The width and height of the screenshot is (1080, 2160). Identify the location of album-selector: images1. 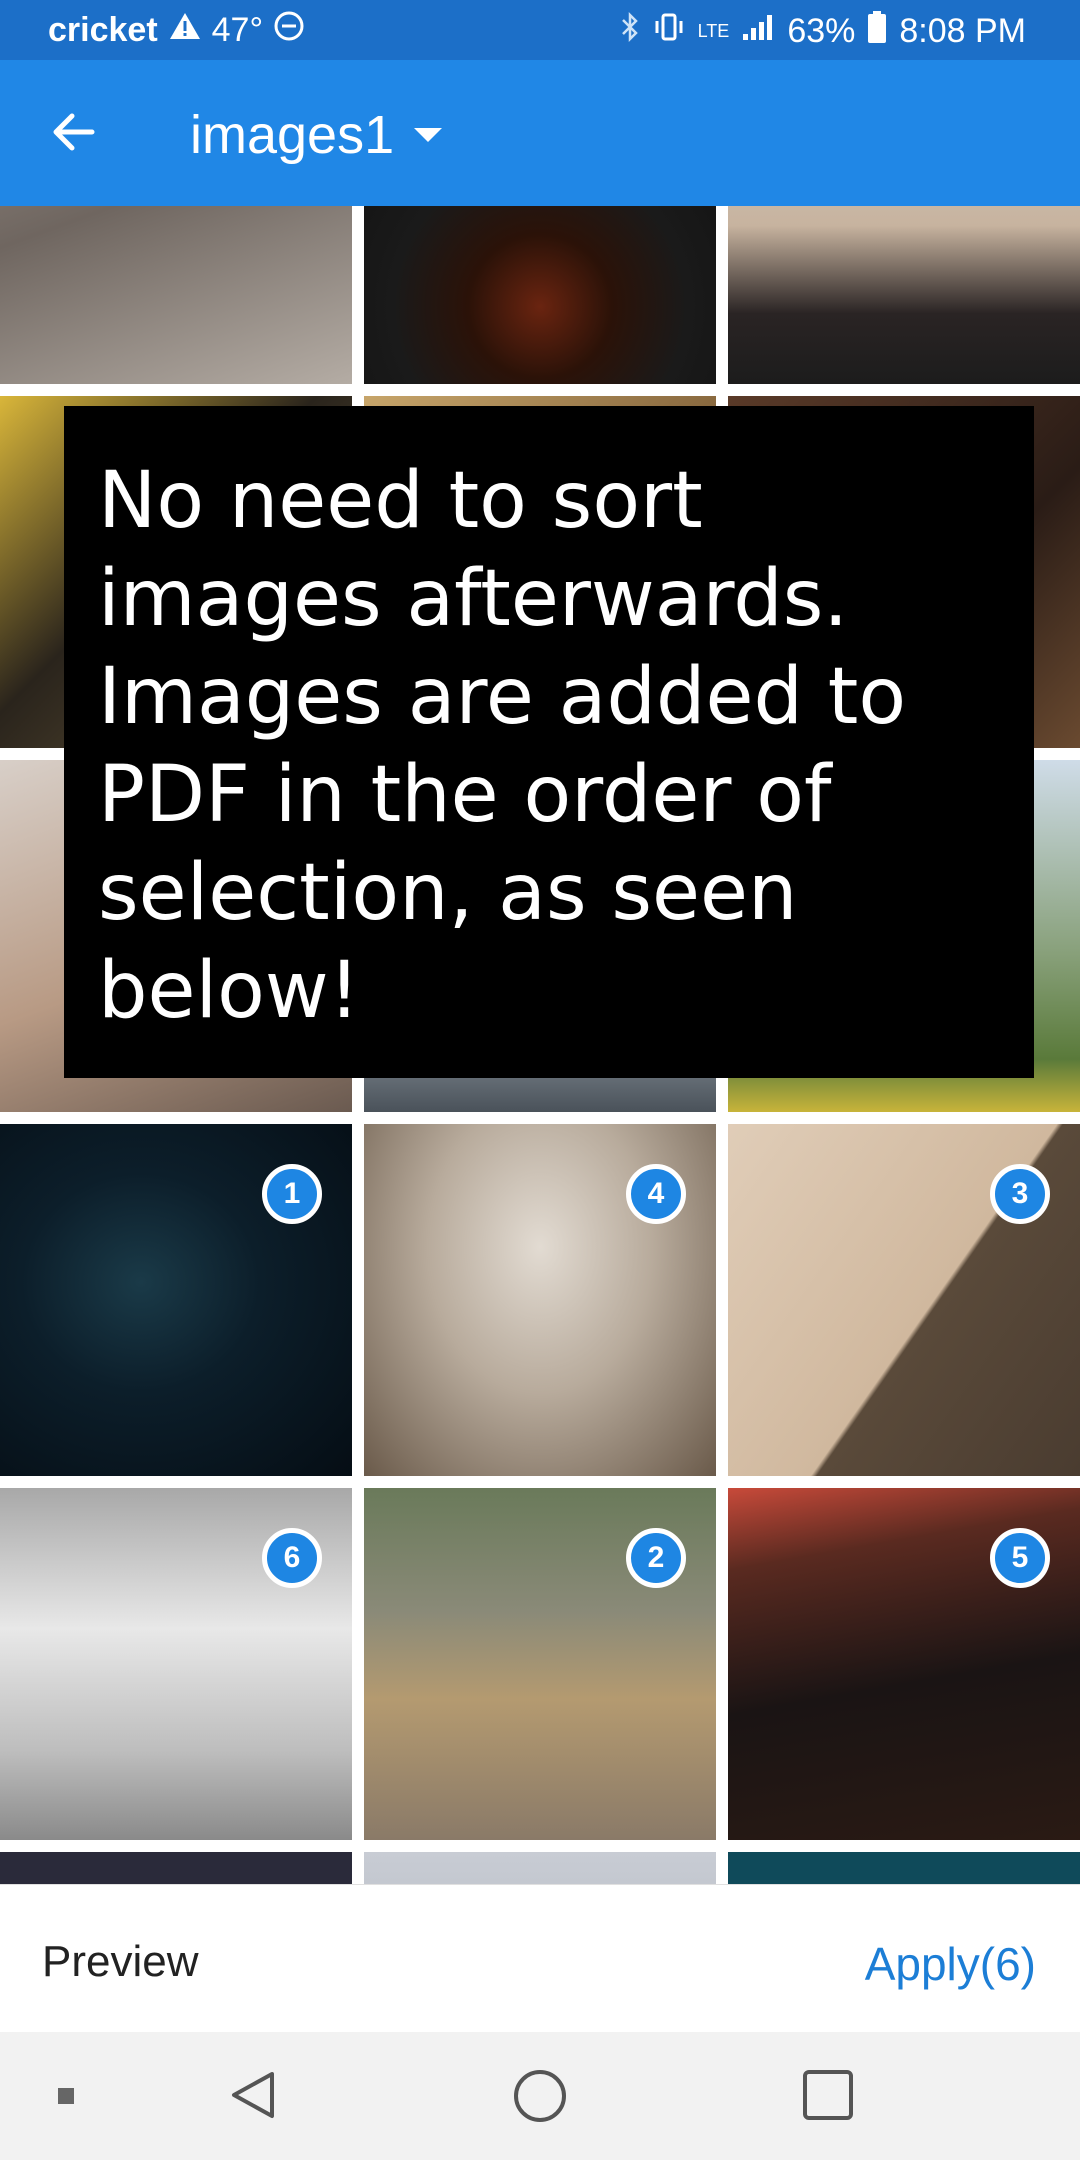
(316, 135).